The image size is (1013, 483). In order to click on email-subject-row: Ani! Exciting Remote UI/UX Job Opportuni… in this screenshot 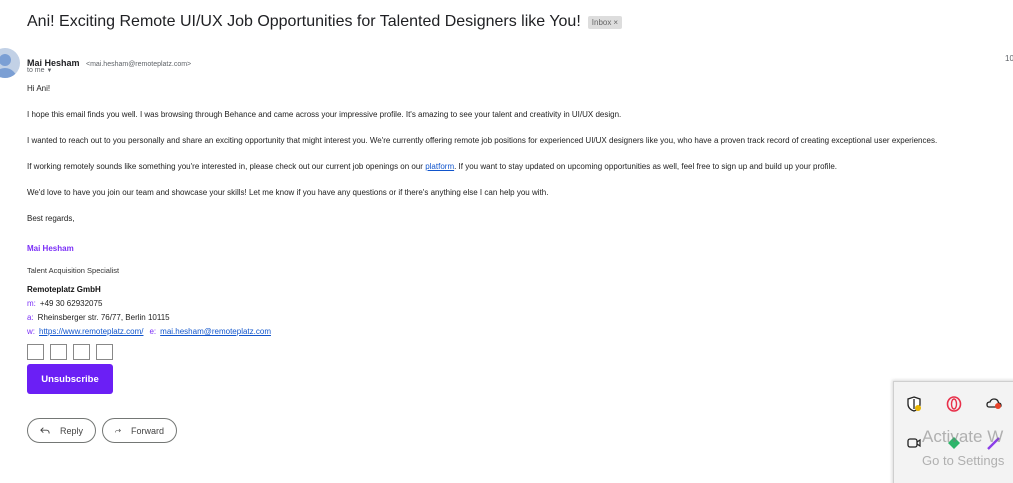, I will do `click(325, 22)`.